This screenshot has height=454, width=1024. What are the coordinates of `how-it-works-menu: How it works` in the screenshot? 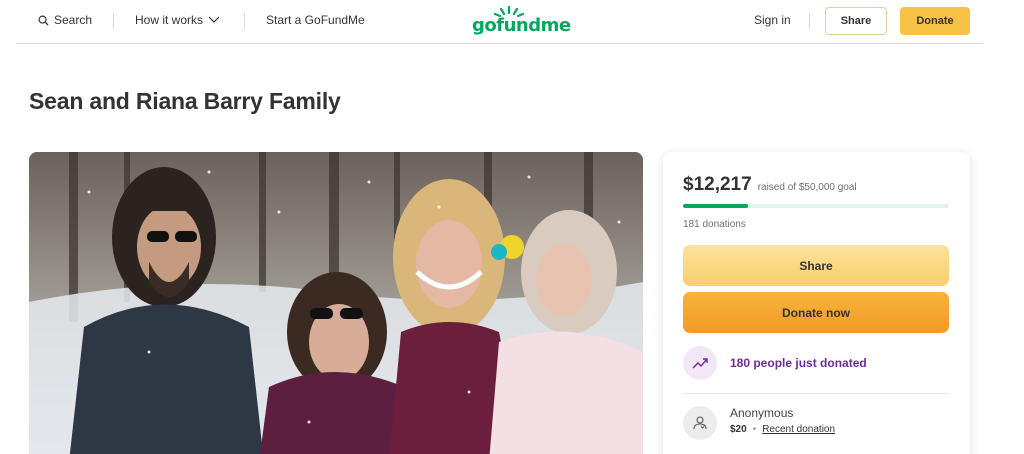 It's located at (177, 20).